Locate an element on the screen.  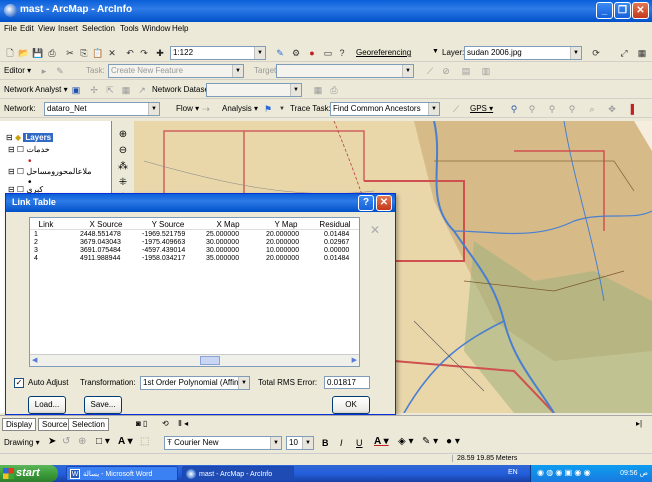
rotate-icon: ⟳ is located at coordinates (596, 53).